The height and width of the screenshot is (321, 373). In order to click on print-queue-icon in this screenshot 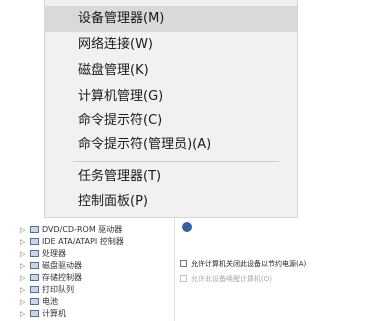, I will do `click(34, 289)`.